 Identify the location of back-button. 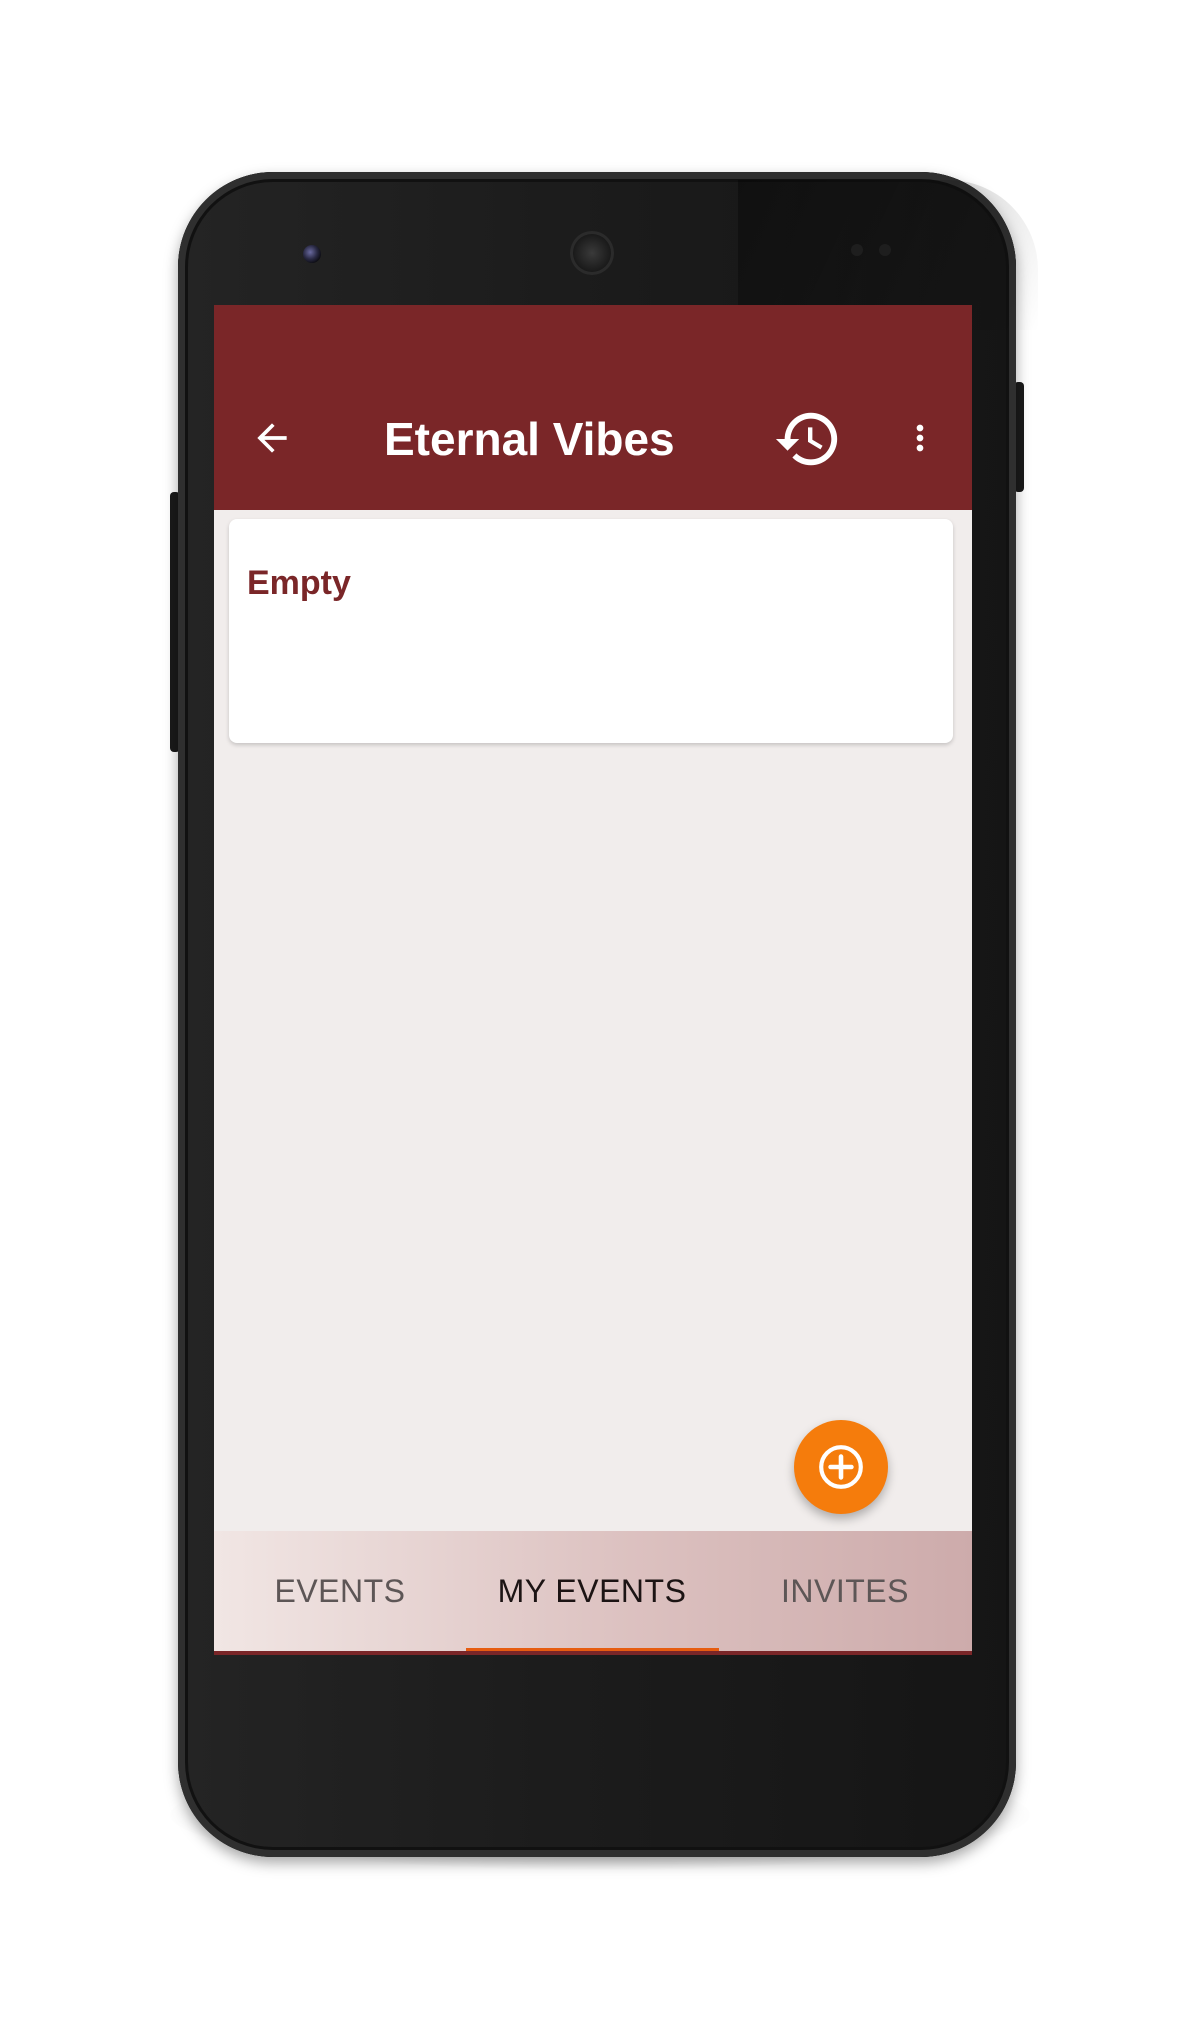
(272, 438).